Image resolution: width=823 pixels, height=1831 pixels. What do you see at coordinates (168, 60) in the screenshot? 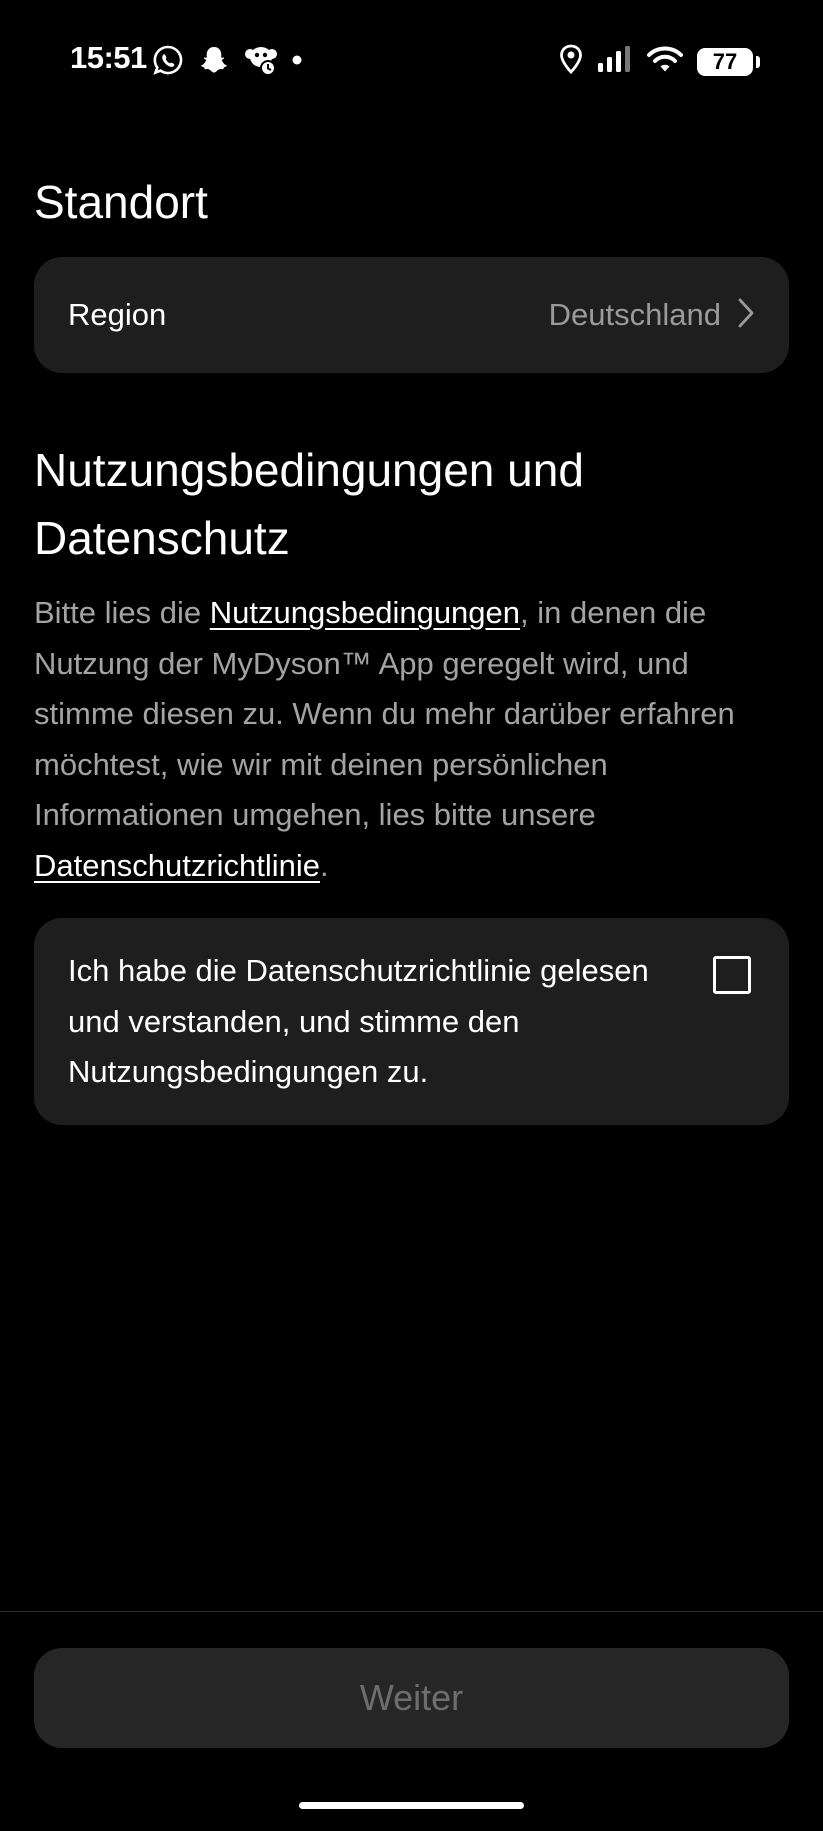
I see `whatsapp-icon` at bounding box center [168, 60].